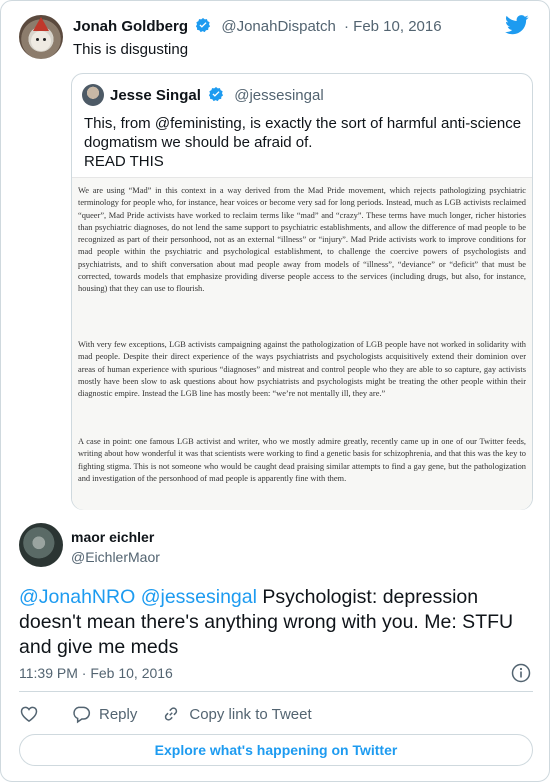 Image resolution: width=550 pixels, height=782 pixels. I want to click on tweet-text: This is disgusting, so click(131, 49).